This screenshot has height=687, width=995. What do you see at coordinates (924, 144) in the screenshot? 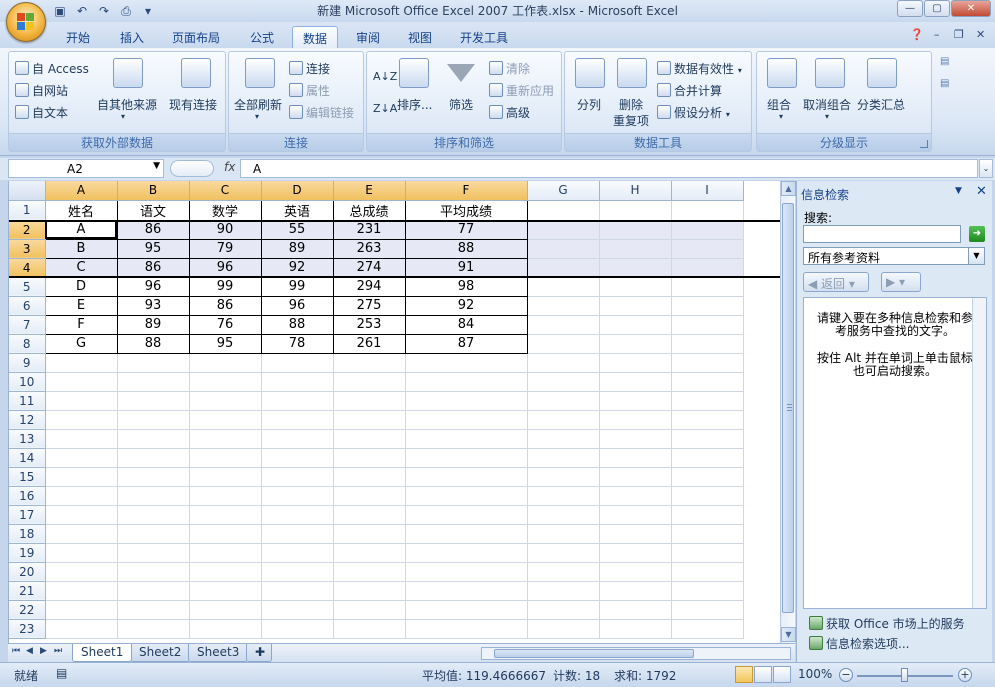
I see `outline-dialog-launcher-icon` at bounding box center [924, 144].